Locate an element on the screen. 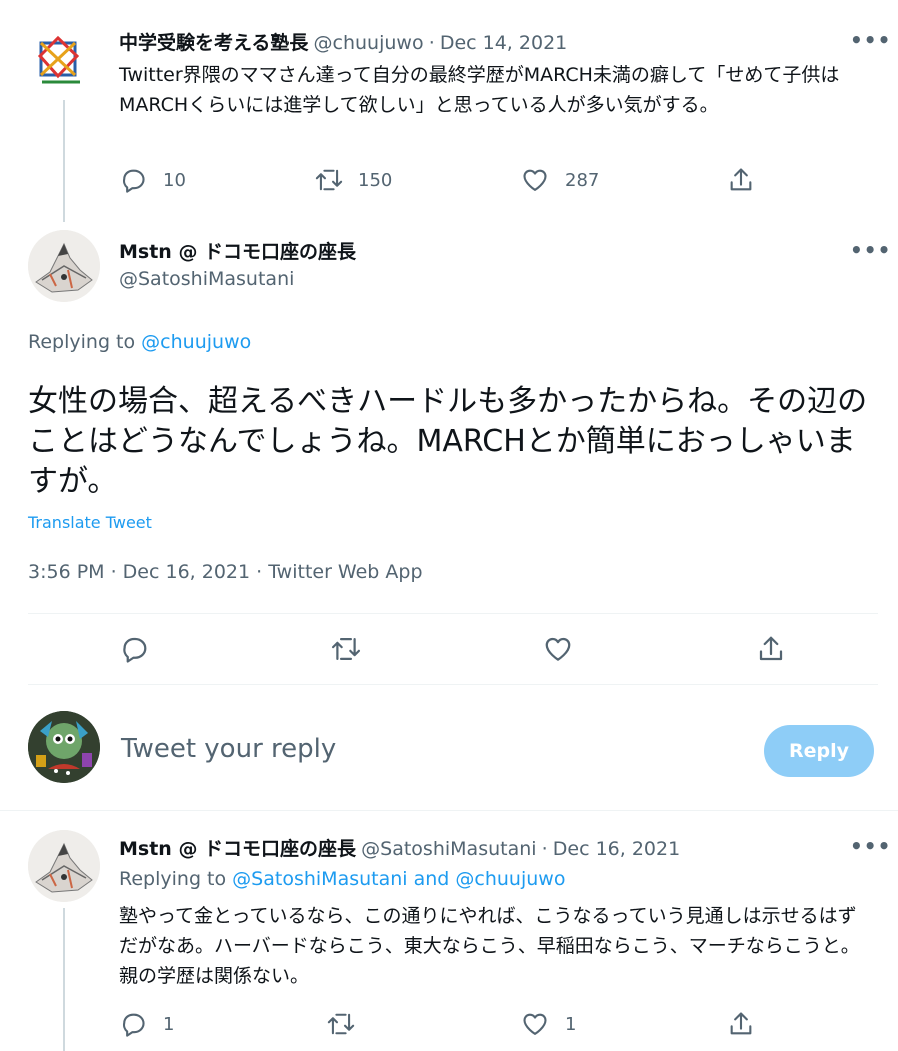 The height and width of the screenshot is (1051, 898). reply-button is located at coordinates (134, 649).